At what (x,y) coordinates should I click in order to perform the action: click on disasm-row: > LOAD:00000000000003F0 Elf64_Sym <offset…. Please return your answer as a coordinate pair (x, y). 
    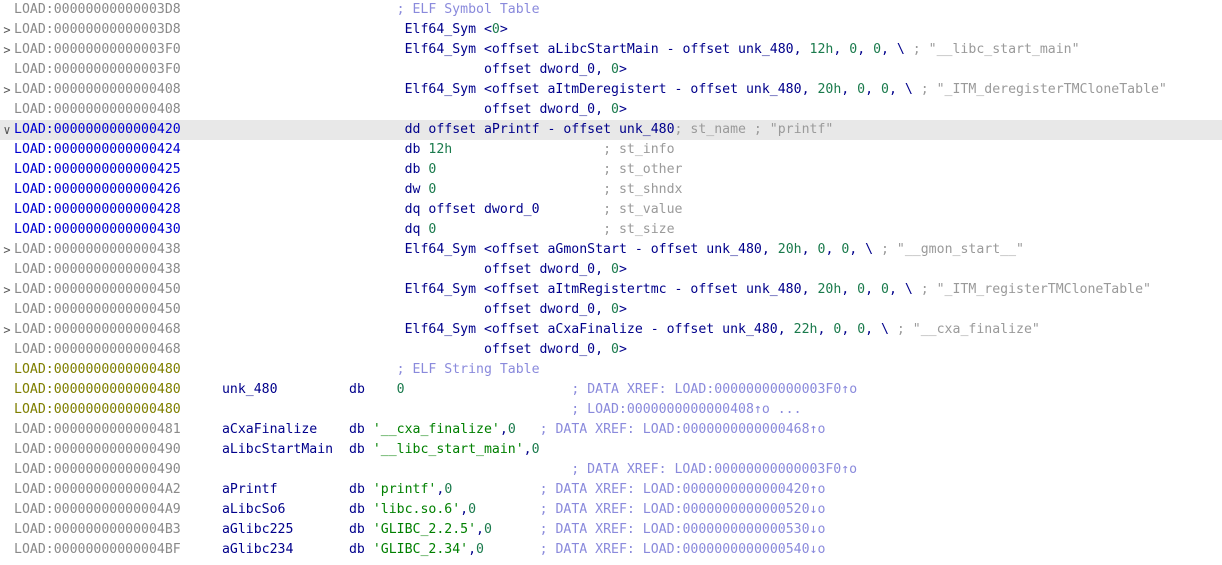
    Looking at the image, I should click on (611, 50).